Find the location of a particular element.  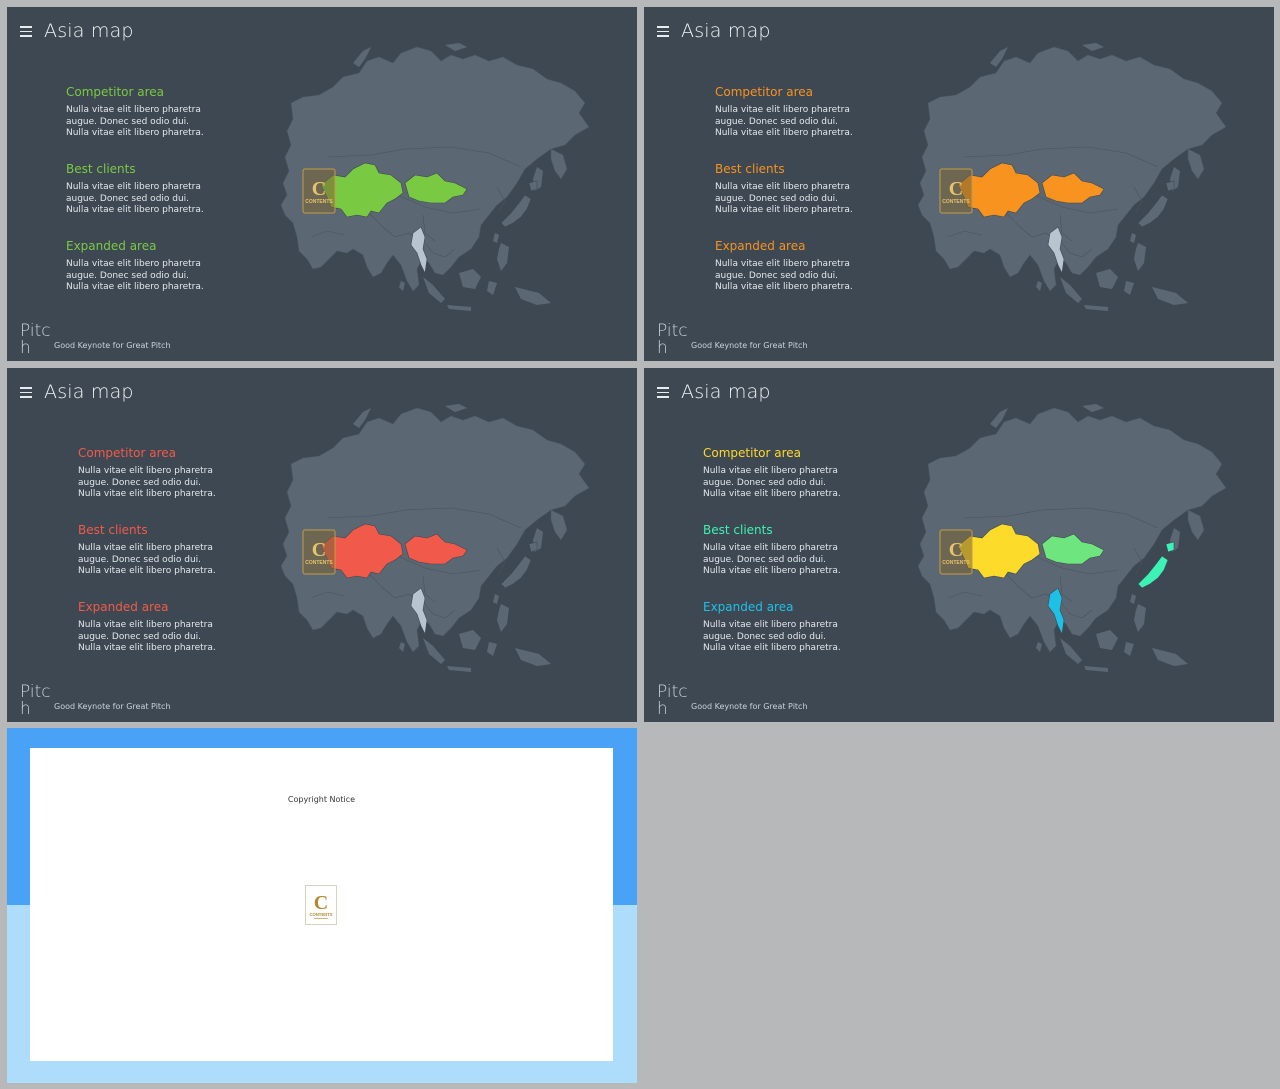

copyright-panel: Copyright Notice C CONTENTS is located at coordinates (321, 904).